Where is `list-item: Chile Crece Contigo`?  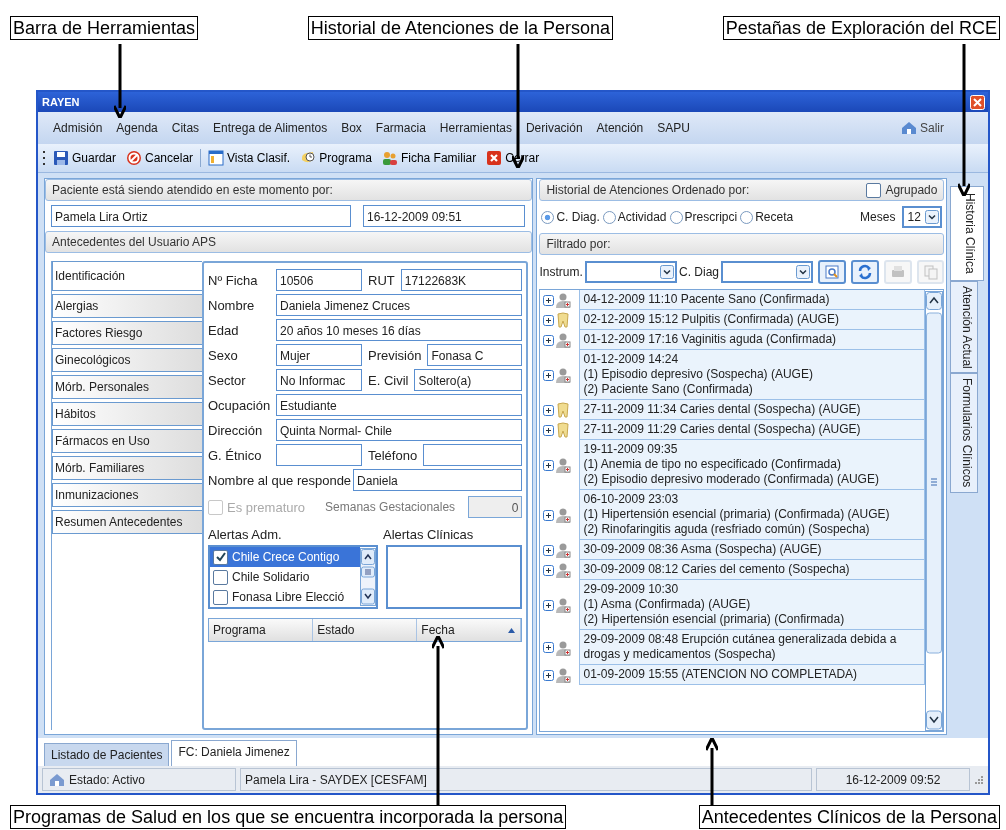 list-item: Chile Crece Contigo is located at coordinates (285, 557).